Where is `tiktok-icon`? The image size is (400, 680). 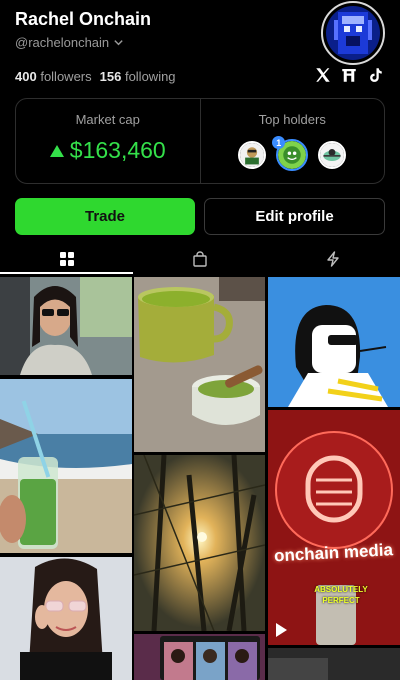 tiktok-icon is located at coordinates (375, 75).